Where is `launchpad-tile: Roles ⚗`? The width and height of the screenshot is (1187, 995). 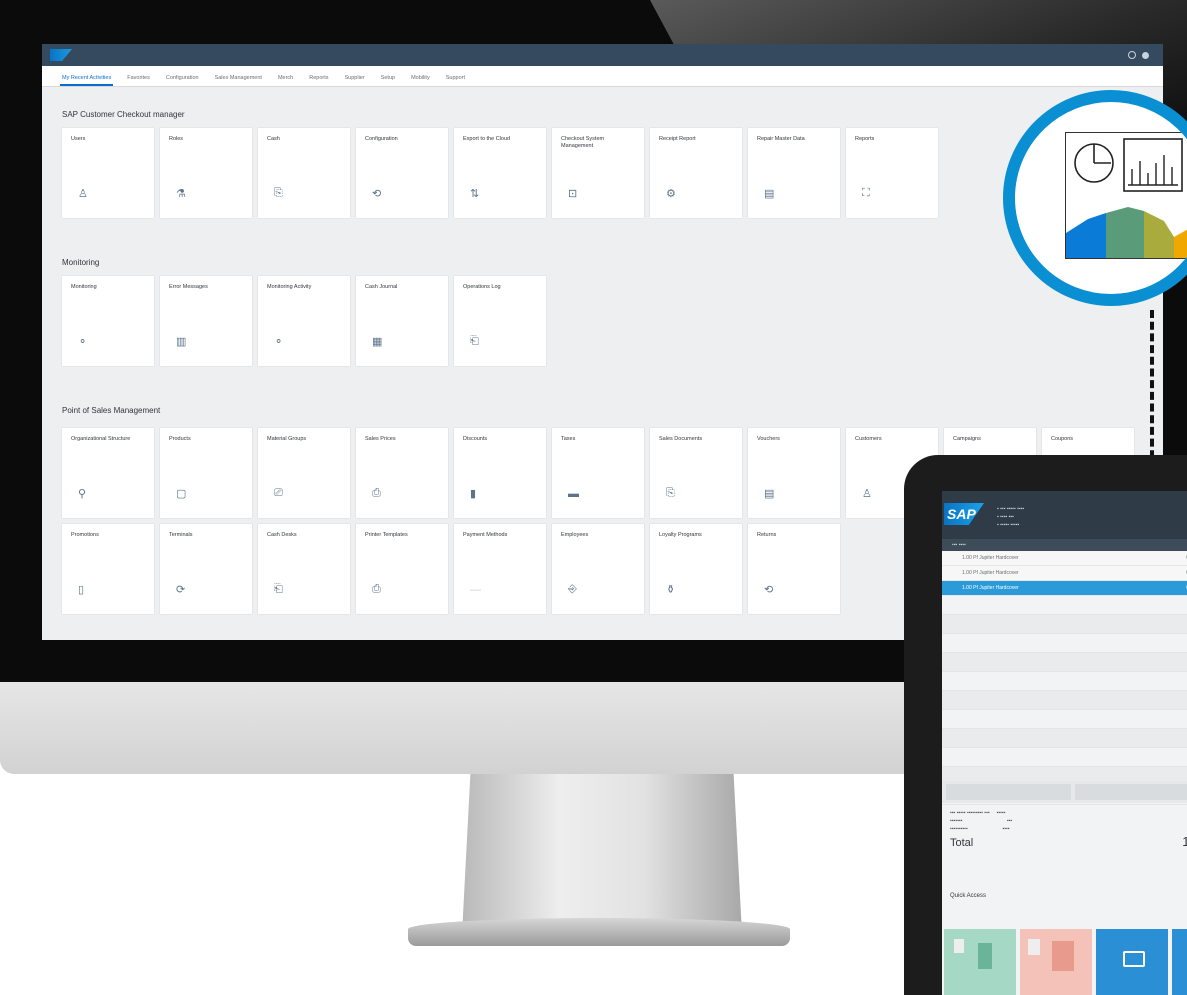
launchpad-tile: Roles ⚗ is located at coordinates (206, 173).